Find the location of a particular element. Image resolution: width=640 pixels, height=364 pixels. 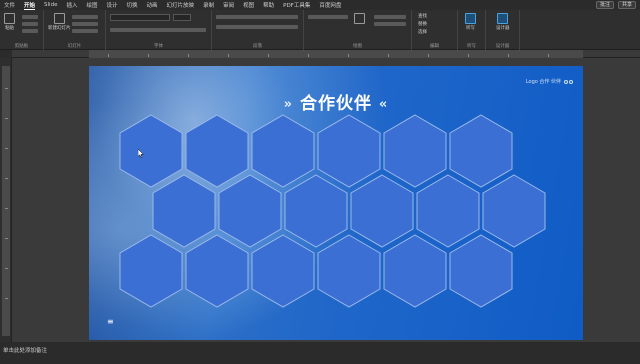

designer-group: 设计器 设计器 is located at coordinates (503, 30).